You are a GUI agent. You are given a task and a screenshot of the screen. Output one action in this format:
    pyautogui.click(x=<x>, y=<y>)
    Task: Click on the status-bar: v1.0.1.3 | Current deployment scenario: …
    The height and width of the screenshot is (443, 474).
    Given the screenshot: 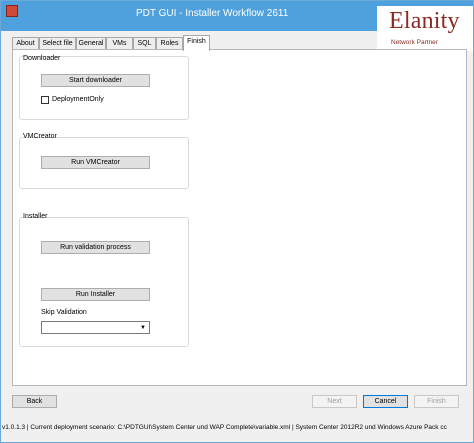 What is the action you would take?
    pyautogui.click(x=224, y=427)
    